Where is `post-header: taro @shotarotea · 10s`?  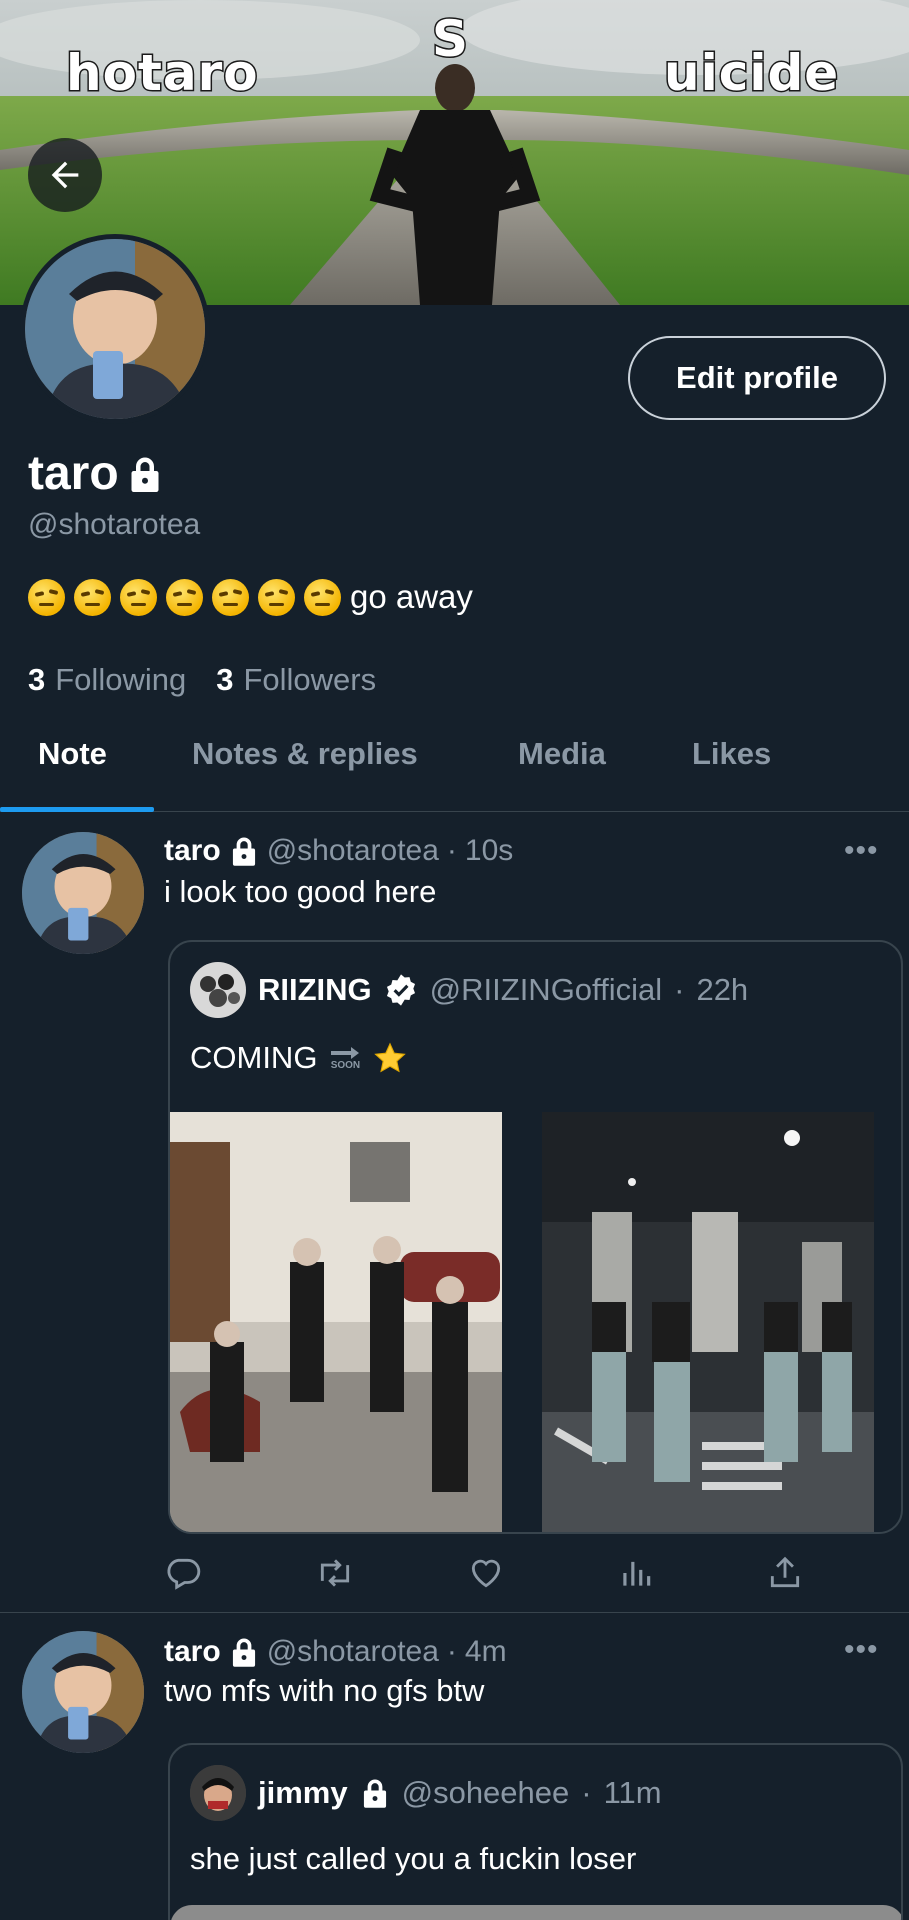
post-header: taro @shotarotea · 10s is located at coordinates (338, 851).